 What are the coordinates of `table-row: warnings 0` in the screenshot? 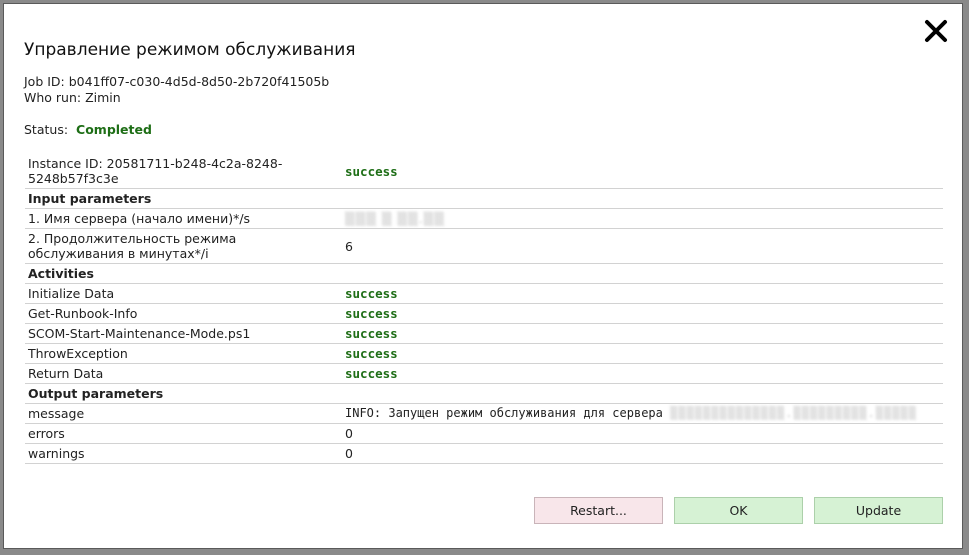 It's located at (484, 453).